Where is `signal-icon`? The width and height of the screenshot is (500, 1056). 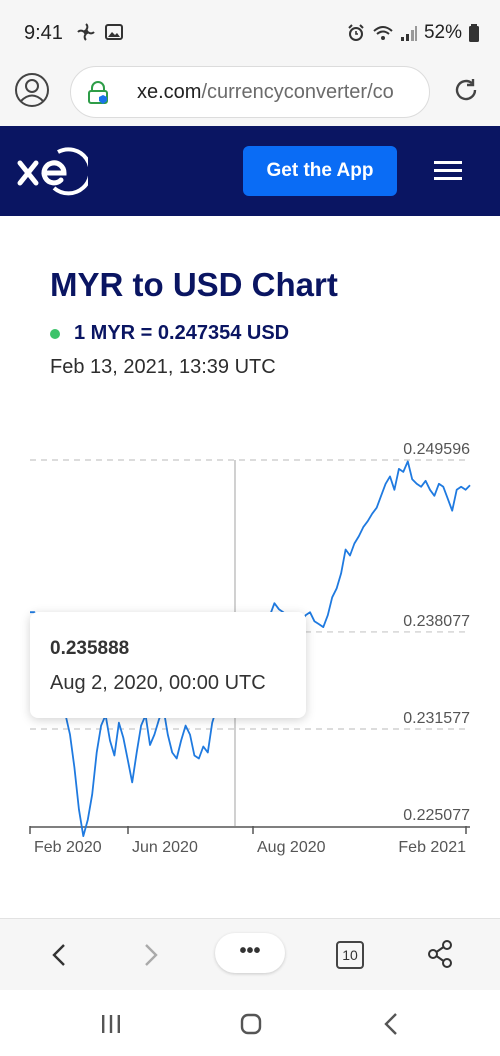 signal-icon is located at coordinates (408, 33).